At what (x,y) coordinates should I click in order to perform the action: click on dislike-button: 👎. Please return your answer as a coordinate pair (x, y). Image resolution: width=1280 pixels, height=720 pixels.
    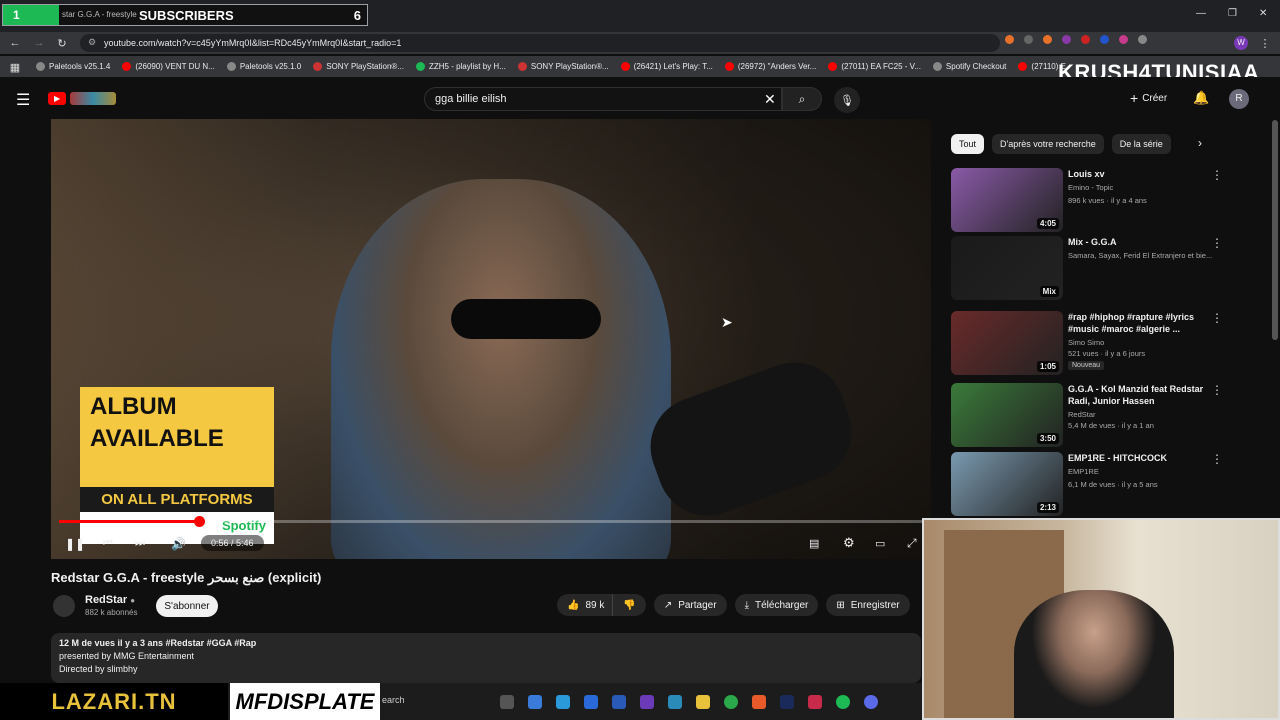
    Looking at the image, I should click on (629, 605).